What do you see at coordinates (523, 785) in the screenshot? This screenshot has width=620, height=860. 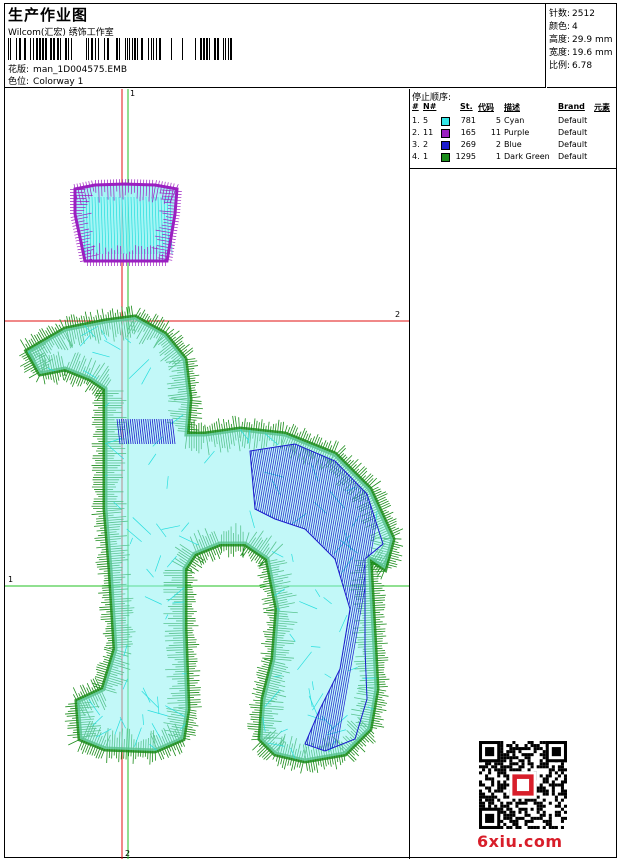 I see `qr-code` at bounding box center [523, 785].